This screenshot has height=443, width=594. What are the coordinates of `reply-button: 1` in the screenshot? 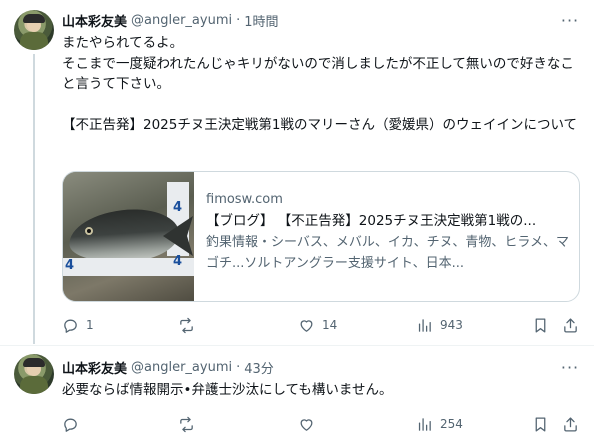 It's located at (78, 325).